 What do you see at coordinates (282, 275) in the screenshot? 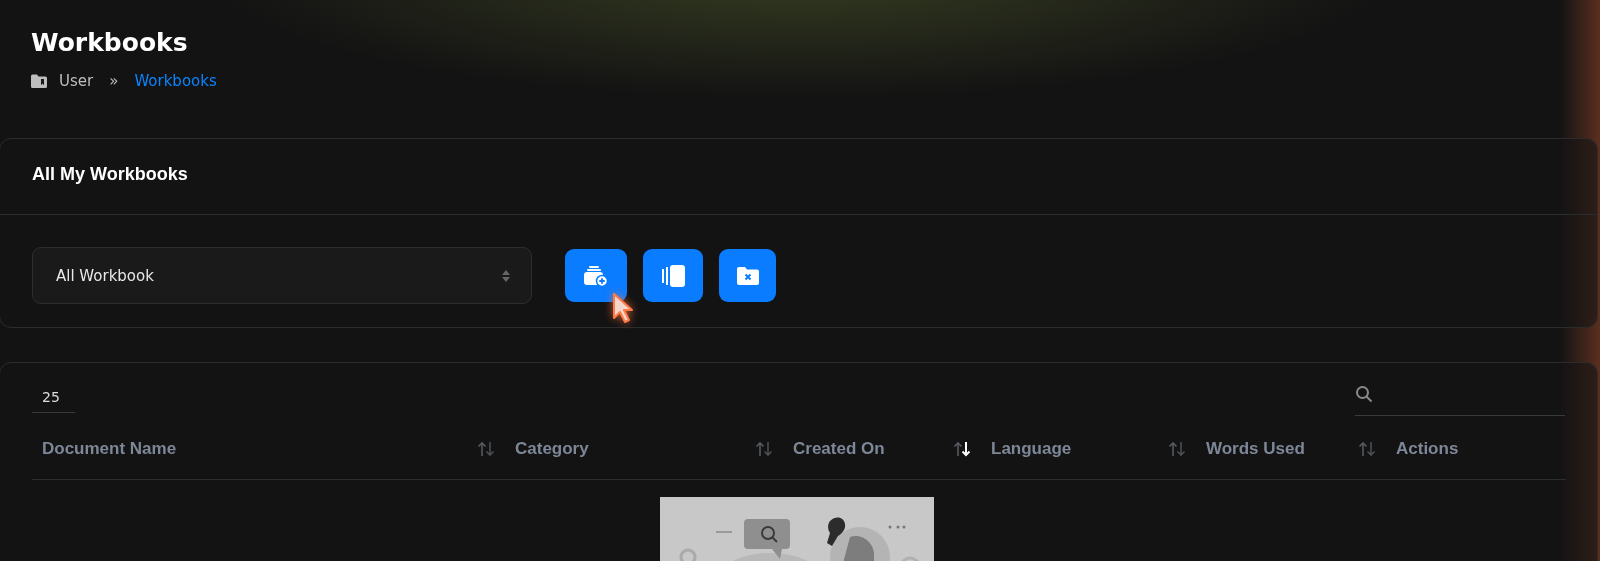
I see `workbook-select: All Workbook` at bounding box center [282, 275].